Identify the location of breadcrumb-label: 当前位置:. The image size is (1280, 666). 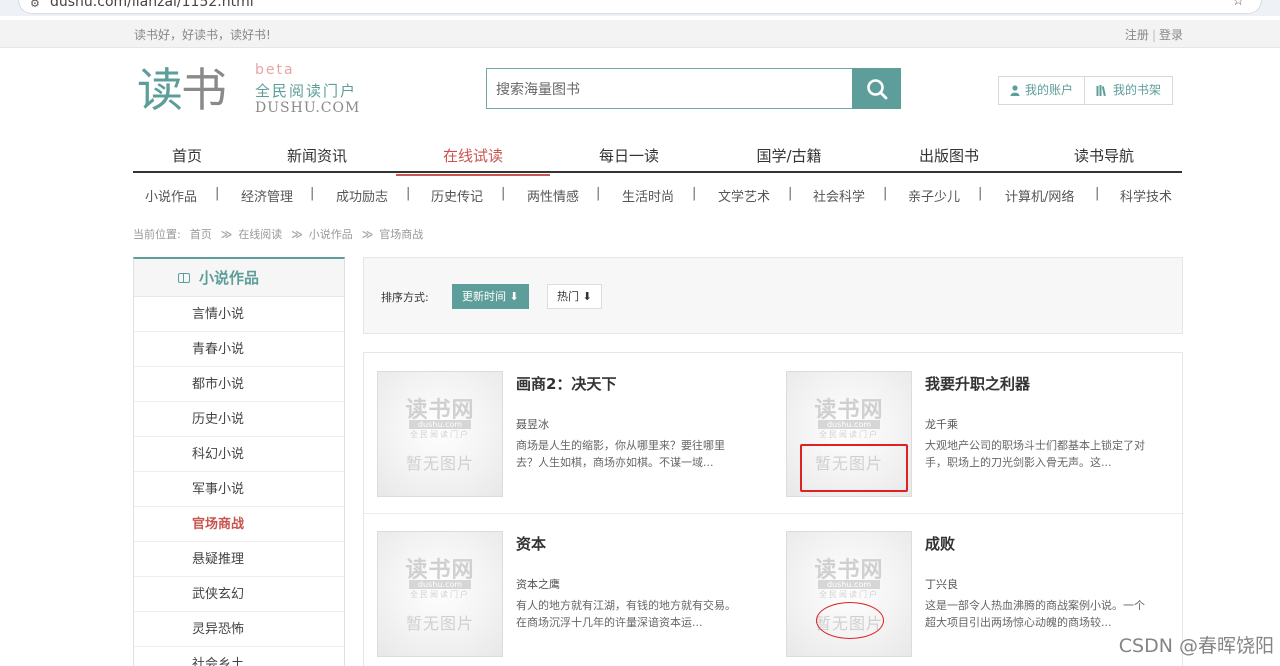
(157, 234).